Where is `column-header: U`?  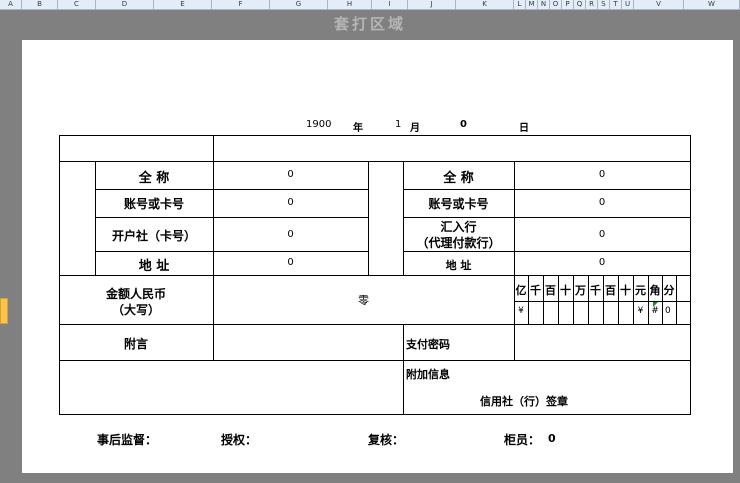
column-header: U is located at coordinates (628, 4).